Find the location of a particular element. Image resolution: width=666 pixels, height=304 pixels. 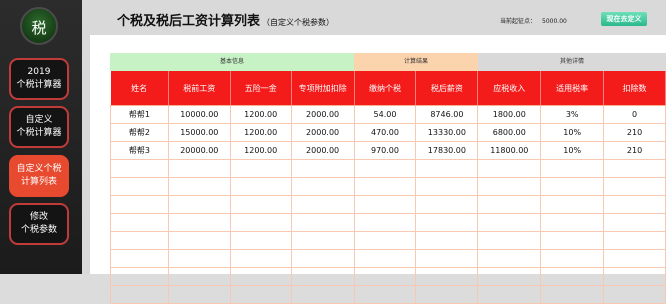

nav-item-line1: 2019 is located at coordinates (39, 72).